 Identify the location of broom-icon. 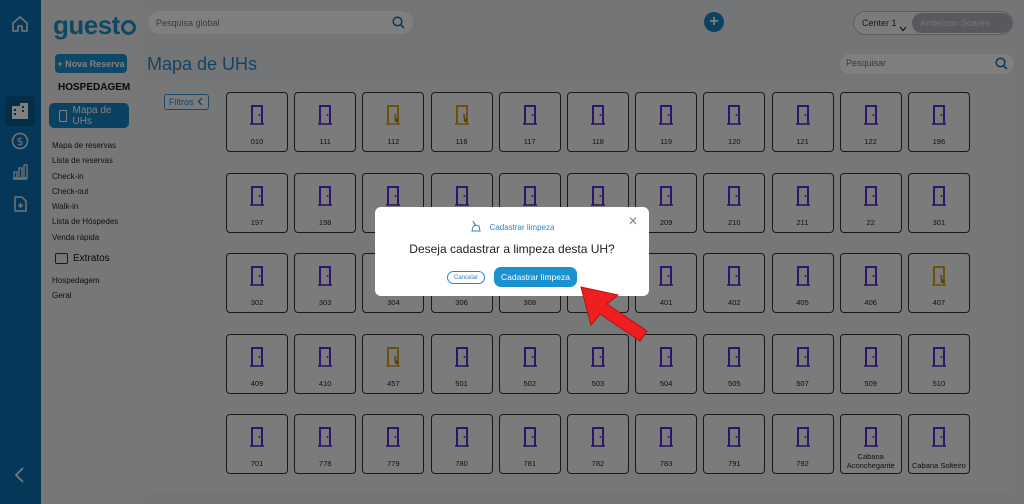
(476, 227).